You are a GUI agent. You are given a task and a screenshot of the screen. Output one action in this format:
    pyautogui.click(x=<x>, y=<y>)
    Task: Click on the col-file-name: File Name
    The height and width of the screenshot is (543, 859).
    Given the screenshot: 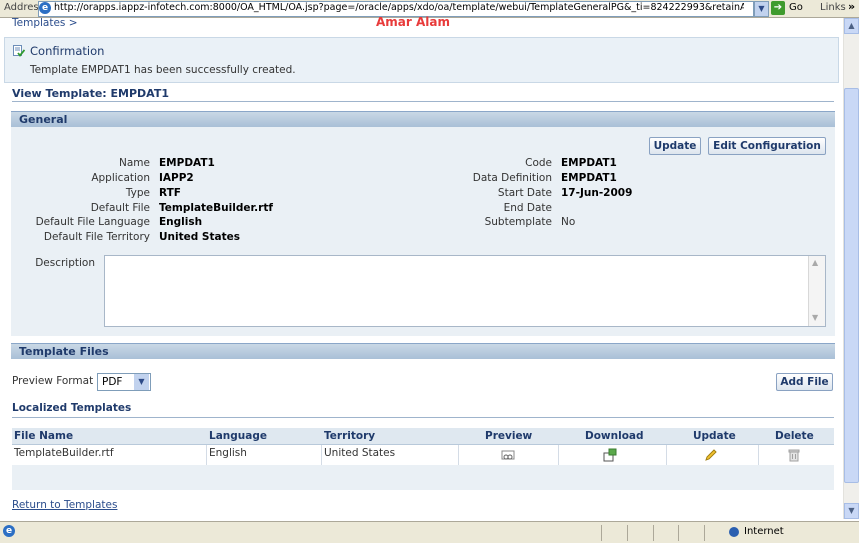 What is the action you would take?
    pyautogui.click(x=44, y=436)
    